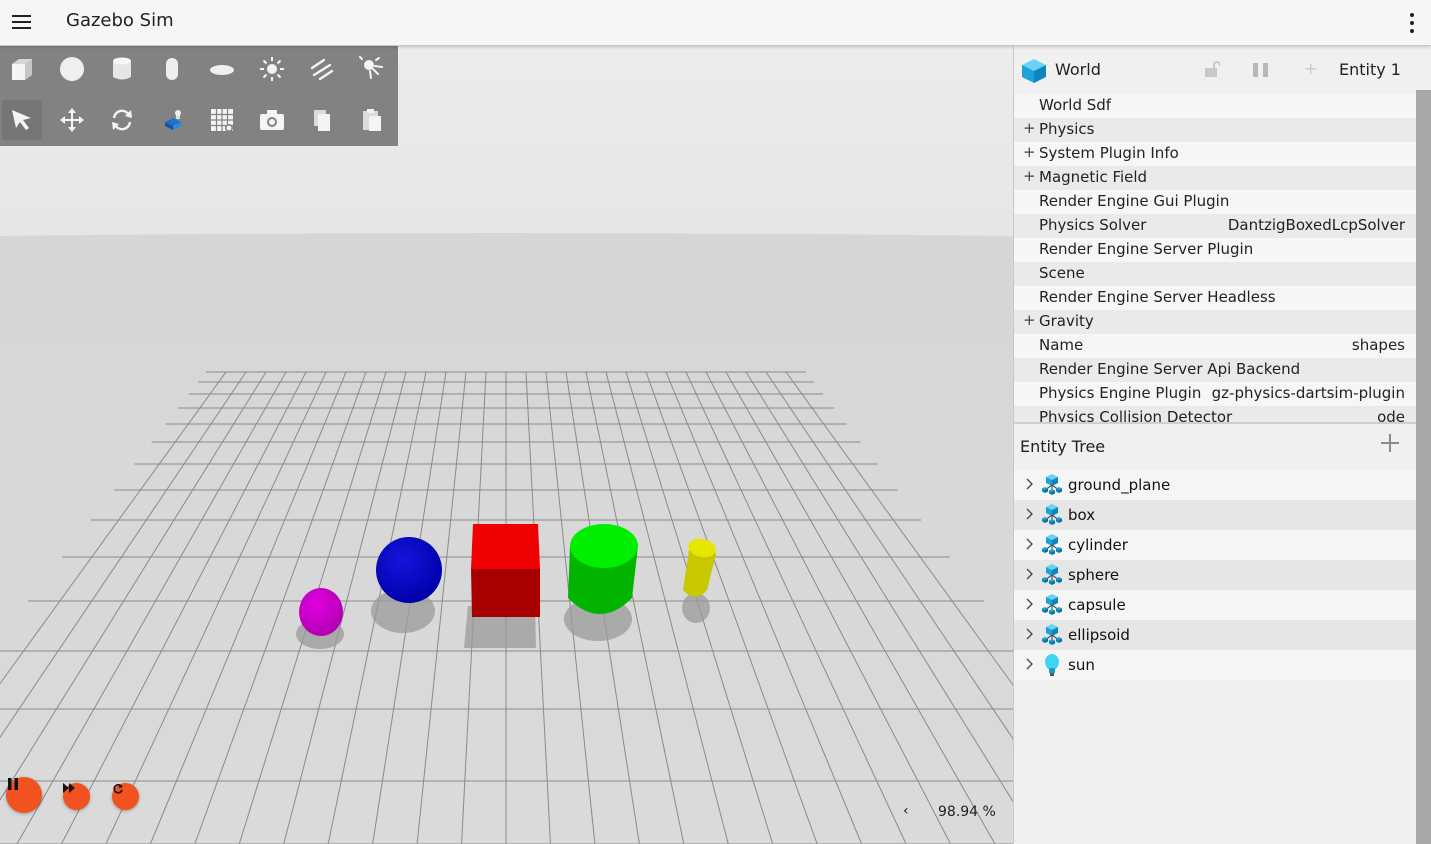 Image resolution: width=1431 pixels, height=844 pixels. Describe the element at coordinates (172, 120) in the screenshot. I see `transform-control-tool` at that location.